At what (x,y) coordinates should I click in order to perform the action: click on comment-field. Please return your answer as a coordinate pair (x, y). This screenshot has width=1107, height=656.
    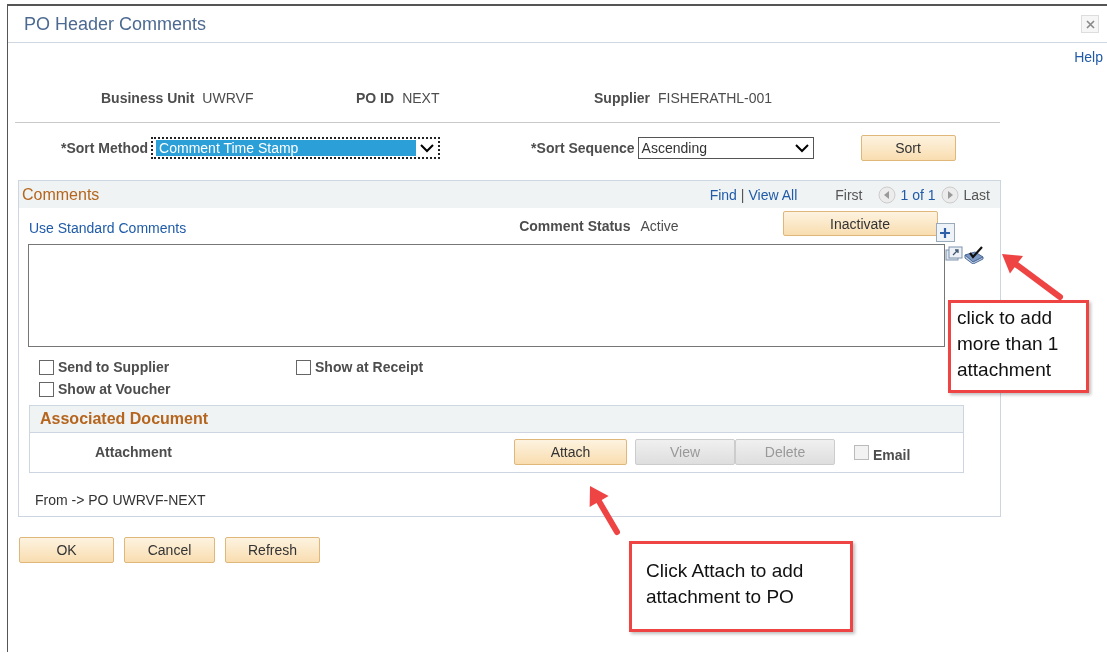
    Looking at the image, I should click on (486, 295).